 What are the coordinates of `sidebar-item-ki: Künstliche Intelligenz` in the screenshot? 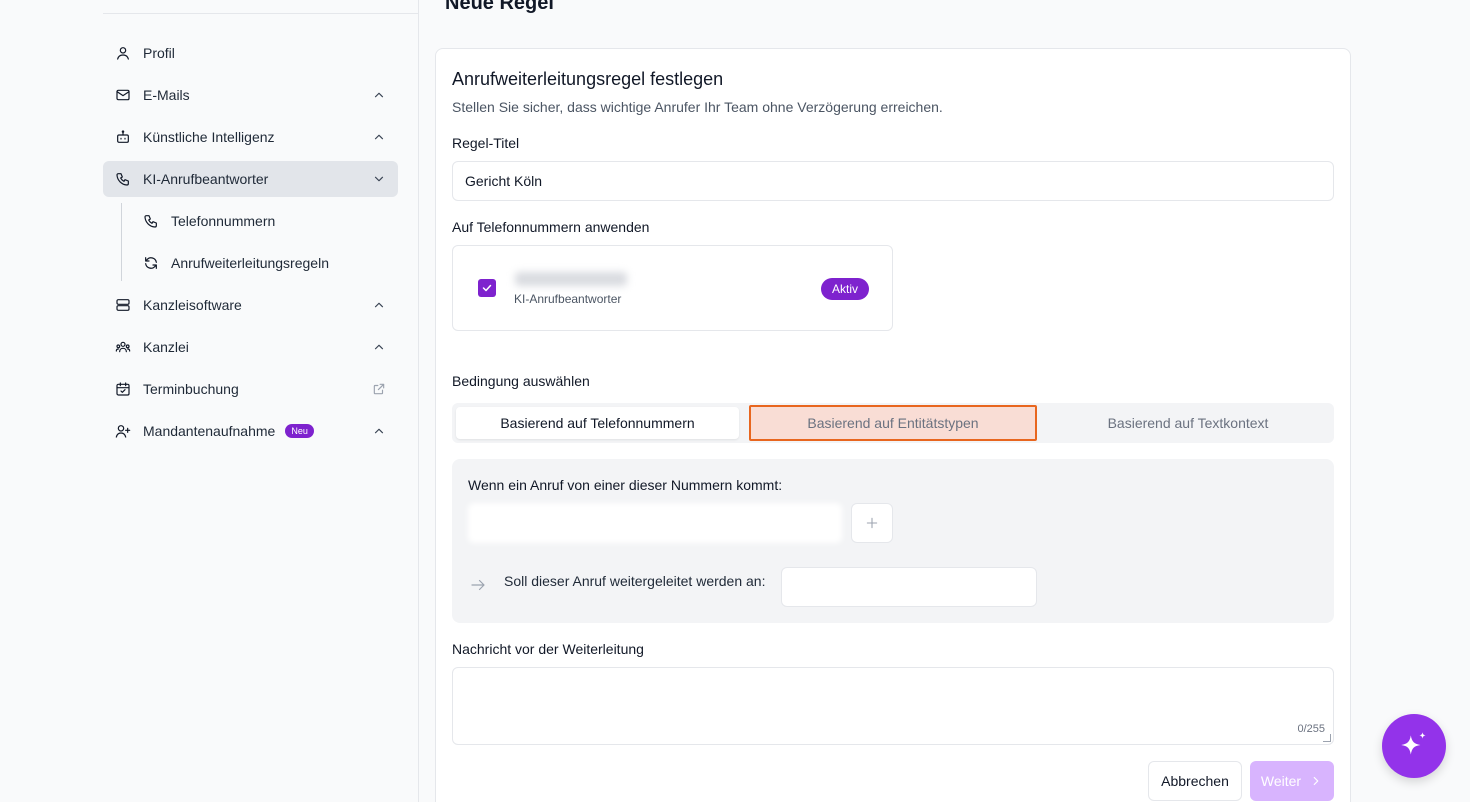 It's located at (250, 137).